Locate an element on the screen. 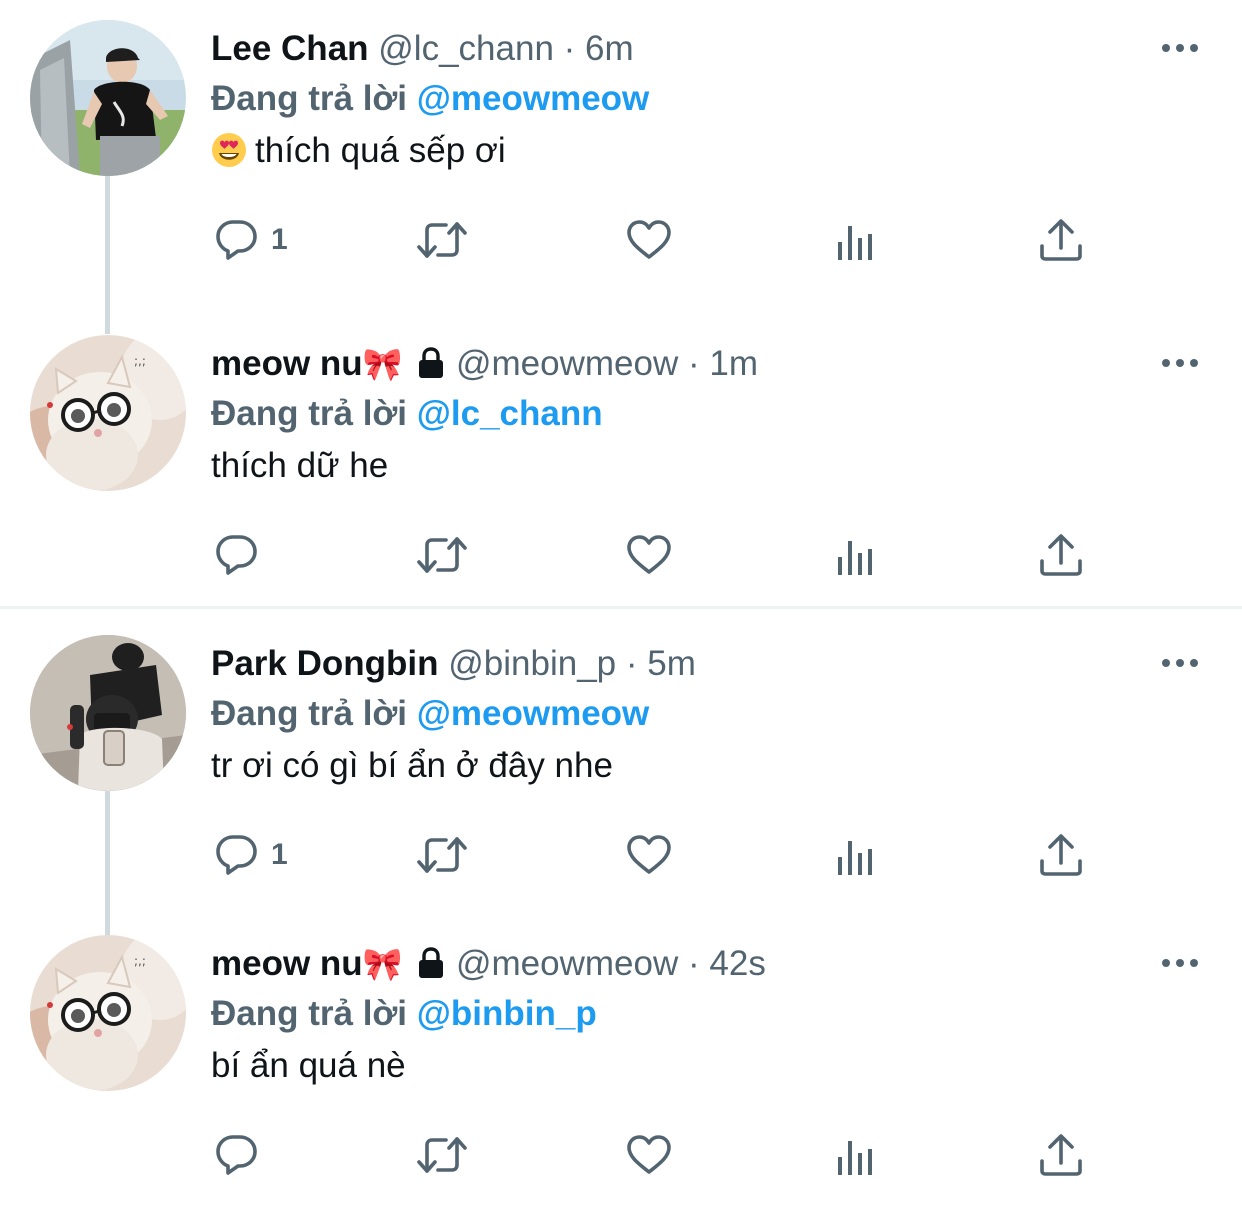  timestamp: 42s is located at coordinates (737, 963).